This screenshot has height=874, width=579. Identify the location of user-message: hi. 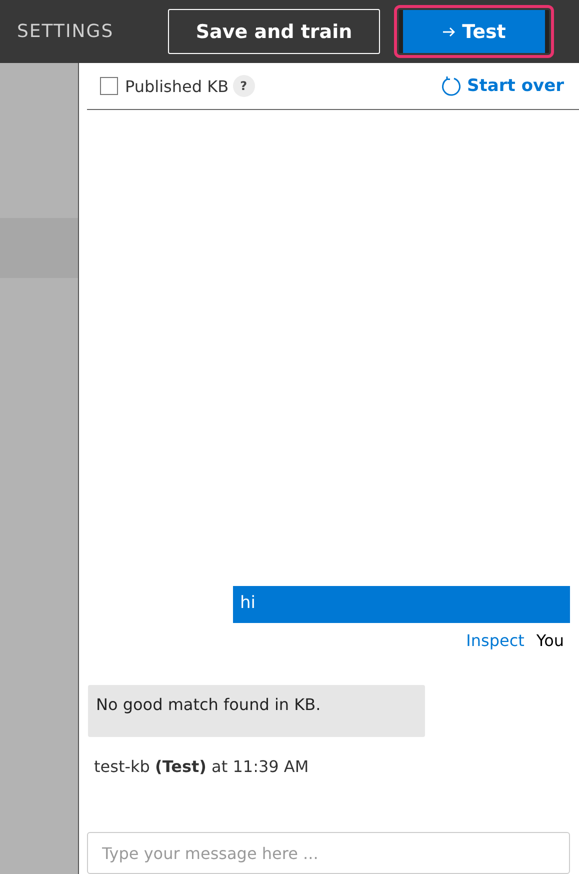
(401, 604).